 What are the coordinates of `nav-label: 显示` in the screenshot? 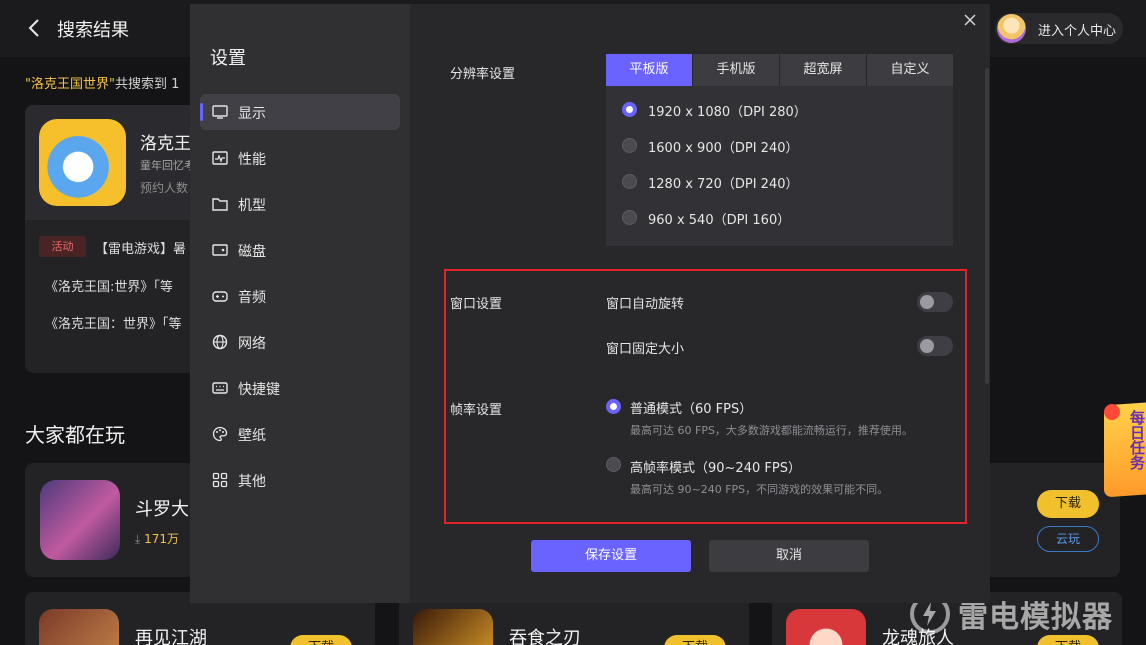 It's located at (252, 114).